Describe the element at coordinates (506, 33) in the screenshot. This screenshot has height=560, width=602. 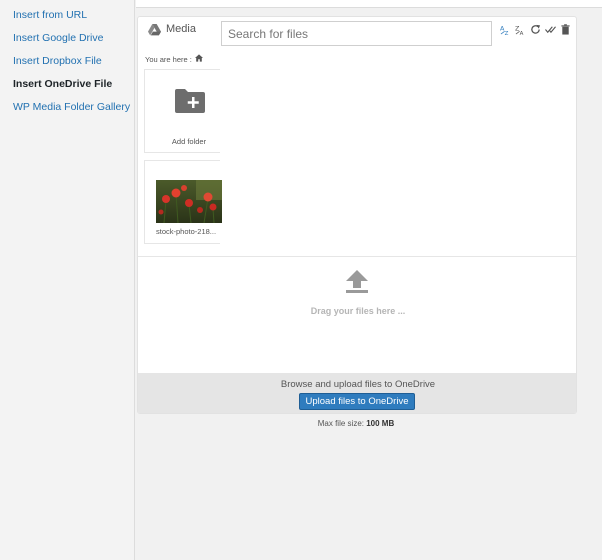
I see `svg-text: Z` at that location.